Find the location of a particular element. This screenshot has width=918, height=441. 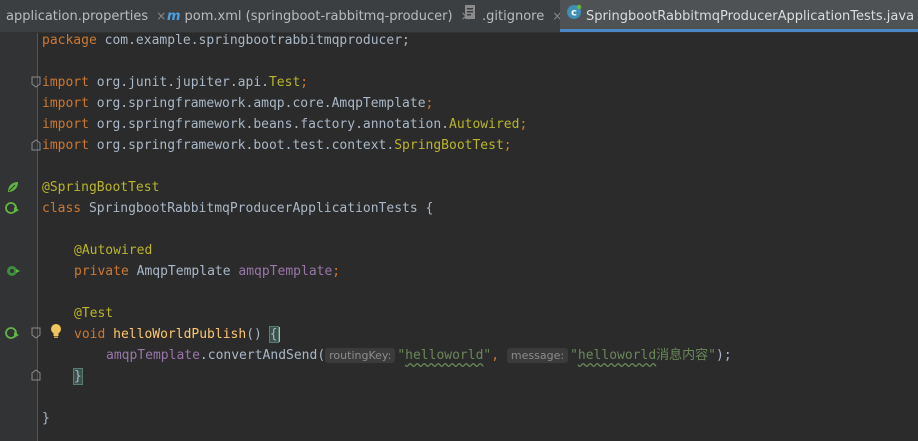

tab-application-properties: application.properties × is located at coordinates (83, 16).